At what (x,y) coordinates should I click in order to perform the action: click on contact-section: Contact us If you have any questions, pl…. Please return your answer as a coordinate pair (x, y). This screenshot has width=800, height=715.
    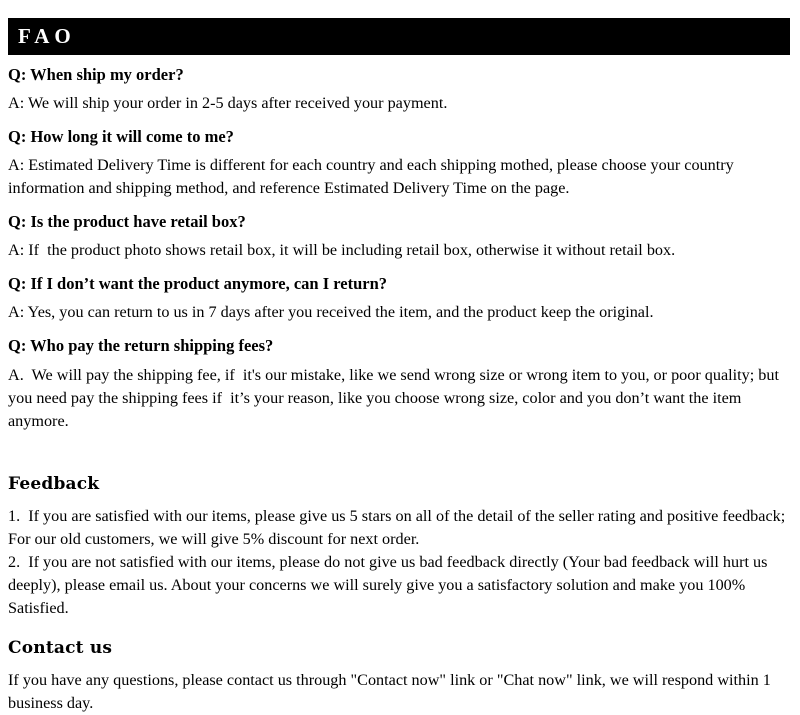
    Looking at the image, I should click on (399, 676).